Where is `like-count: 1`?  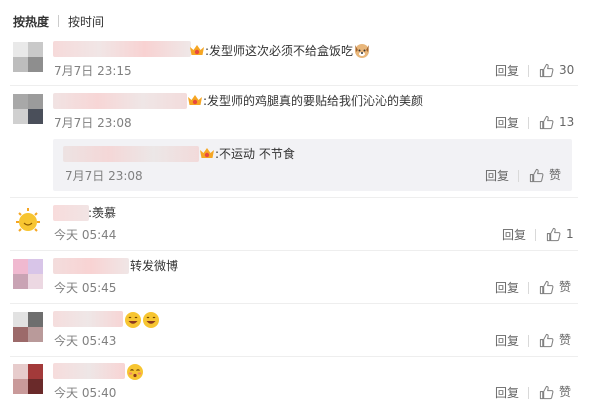
like-count: 1 is located at coordinates (570, 234).